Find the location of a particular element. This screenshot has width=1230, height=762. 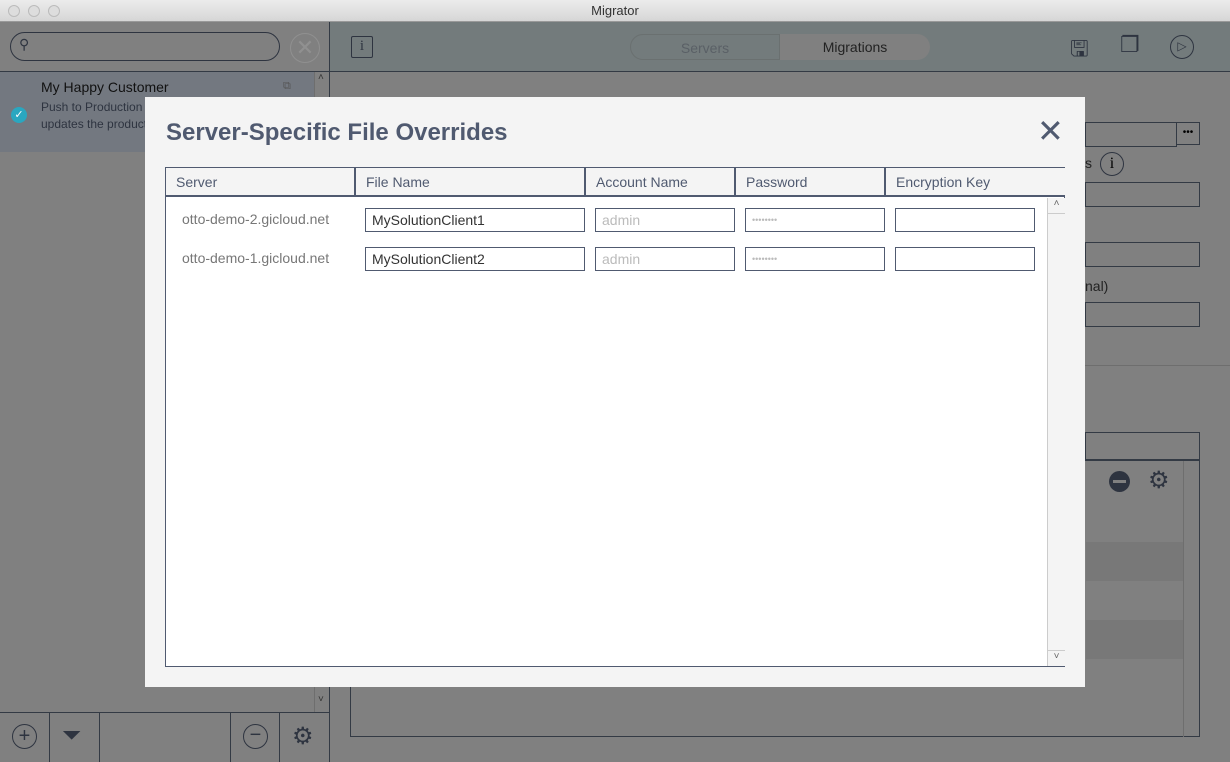

add-icon: + is located at coordinates (24, 736).